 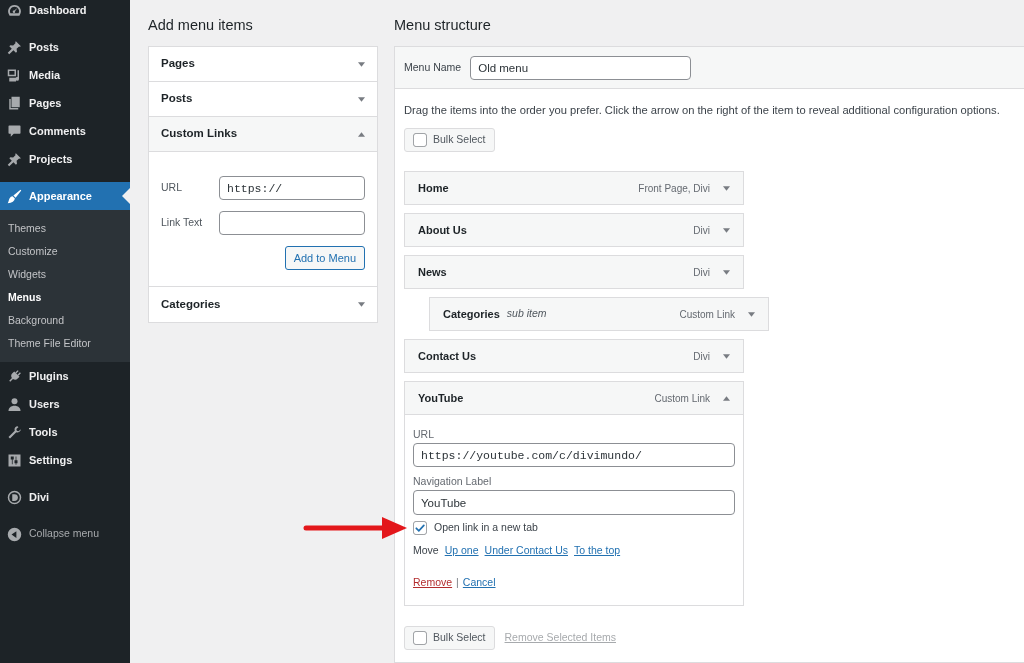 What do you see at coordinates (126, 196) in the screenshot?
I see `current-page-pointer-icon` at bounding box center [126, 196].